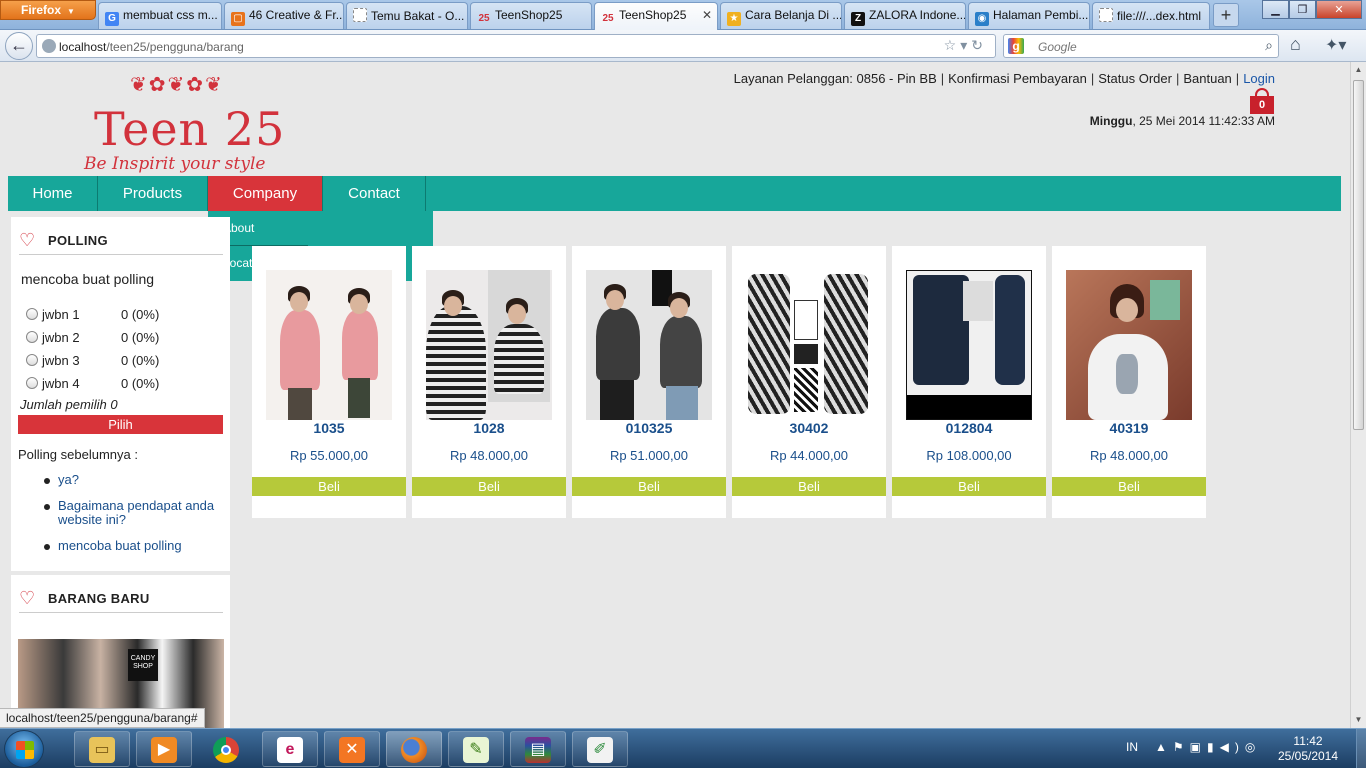 This screenshot has height=768, width=1366. What do you see at coordinates (1339, 9) in the screenshot?
I see `close-window-button: ✕` at bounding box center [1339, 9].